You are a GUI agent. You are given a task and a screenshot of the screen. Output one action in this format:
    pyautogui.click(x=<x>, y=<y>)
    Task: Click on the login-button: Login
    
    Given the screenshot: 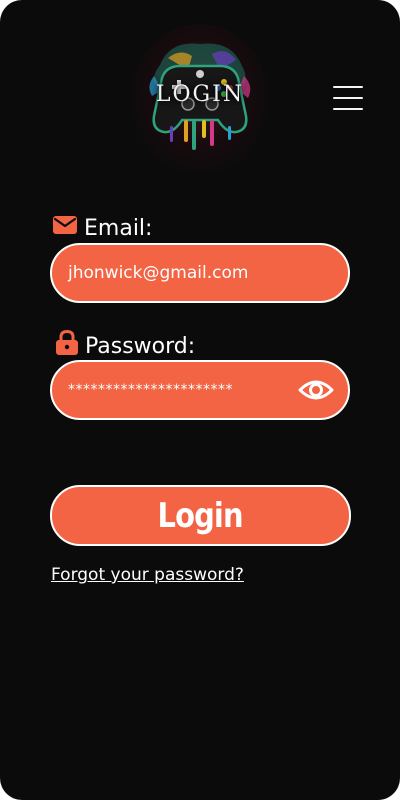 What is the action you would take?
    pyautogui.click(x=200, y=515)
    